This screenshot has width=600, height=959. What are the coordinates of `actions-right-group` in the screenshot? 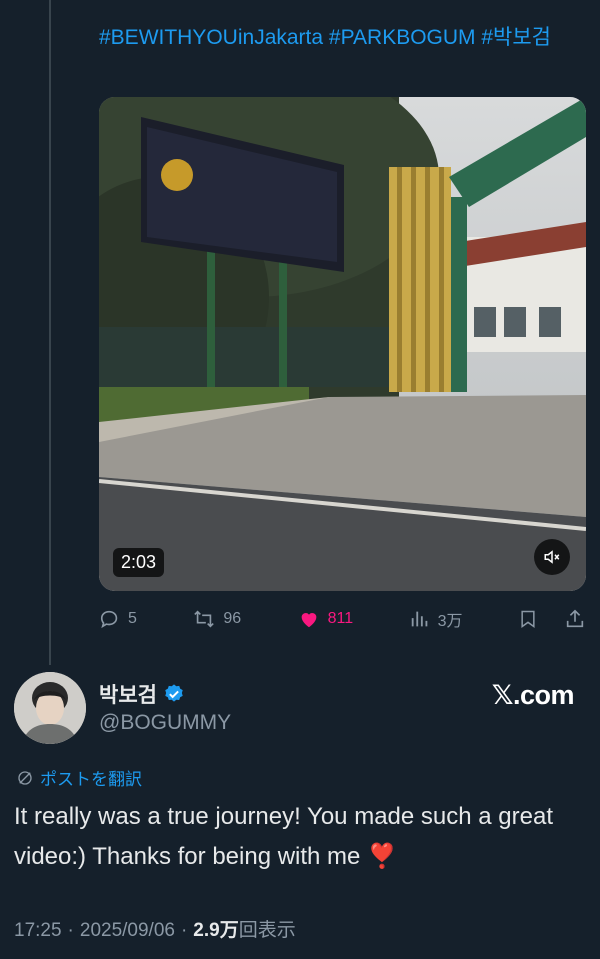 It's located at (552, 619).